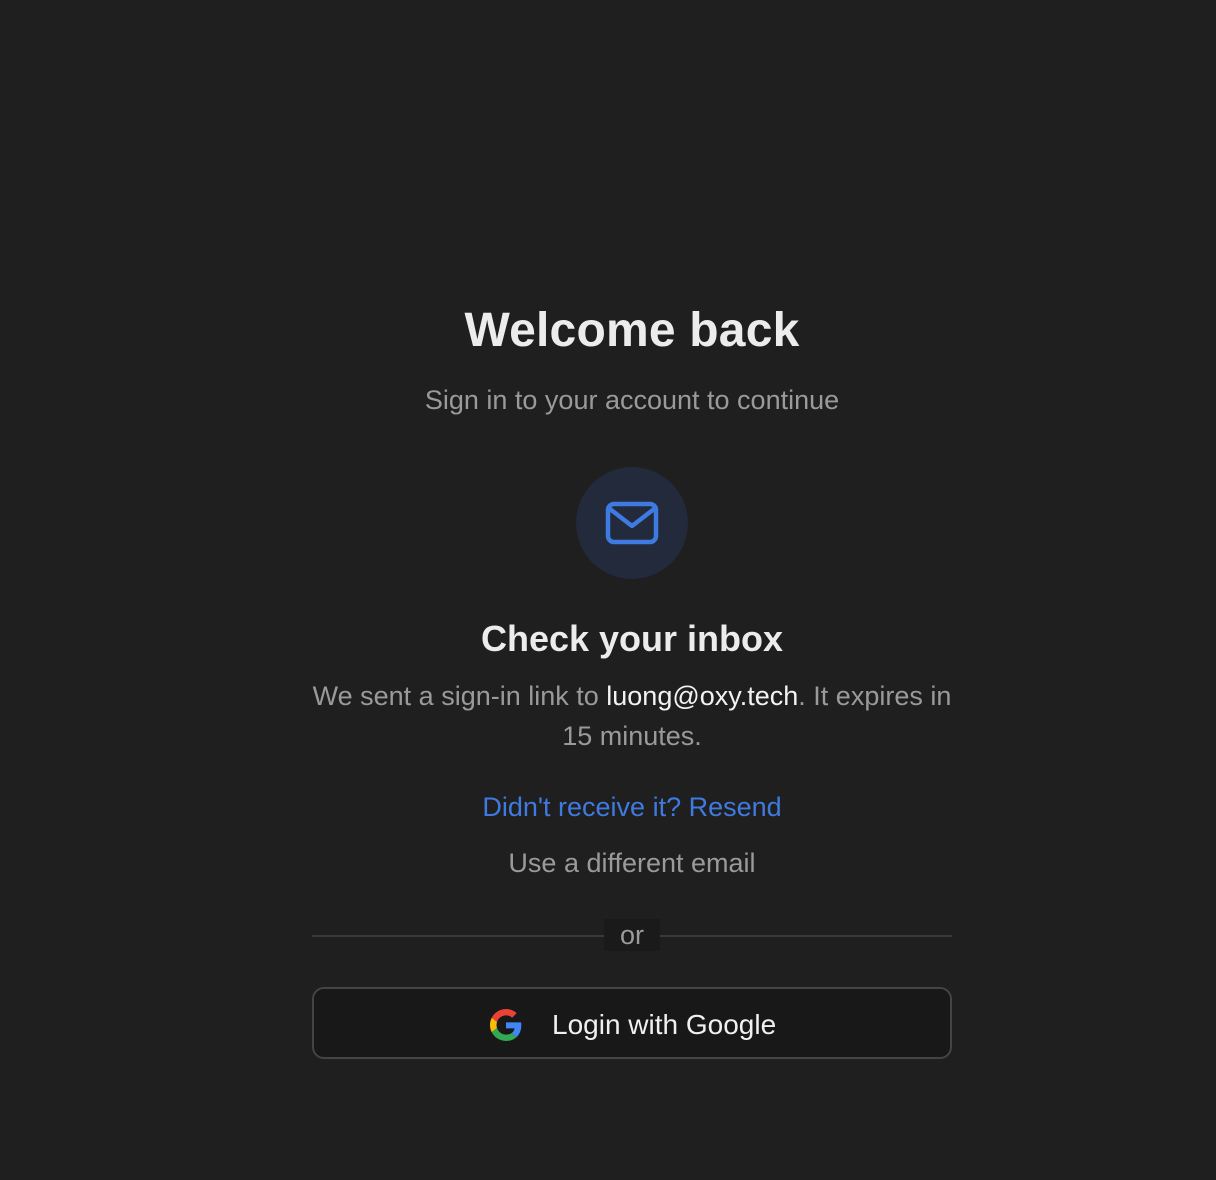 This screenshot has width=1216, height=1180. Describe the element at coordinates (702, 696) in the screenshot. I see `sent-email-address: luong@oxy.tech` at that location.